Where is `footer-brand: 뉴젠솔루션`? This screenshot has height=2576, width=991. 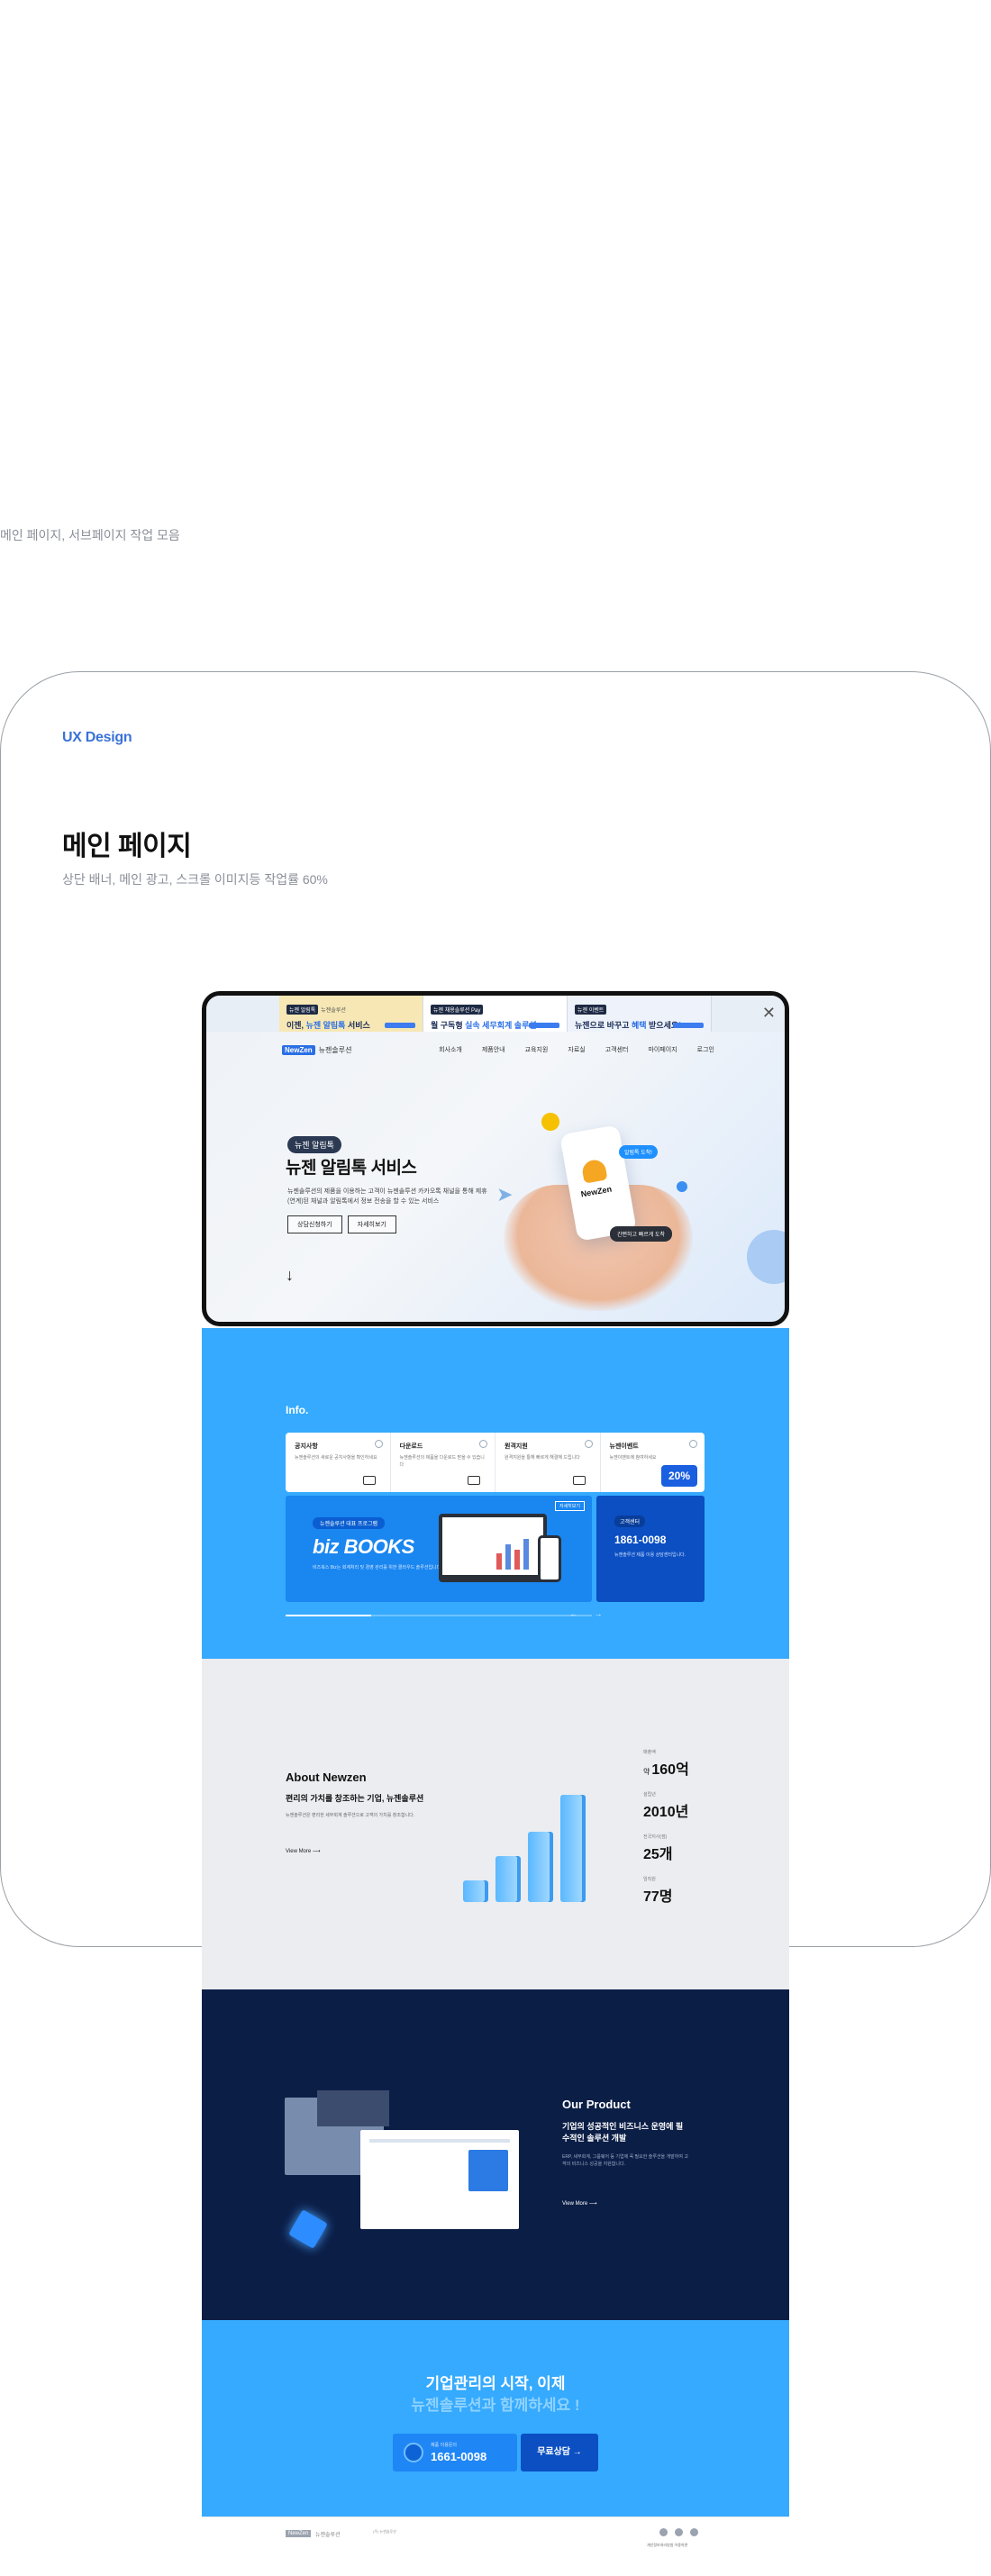 footer-brand: 뉴젠솔루션 is located at coordinates (328, 2535).